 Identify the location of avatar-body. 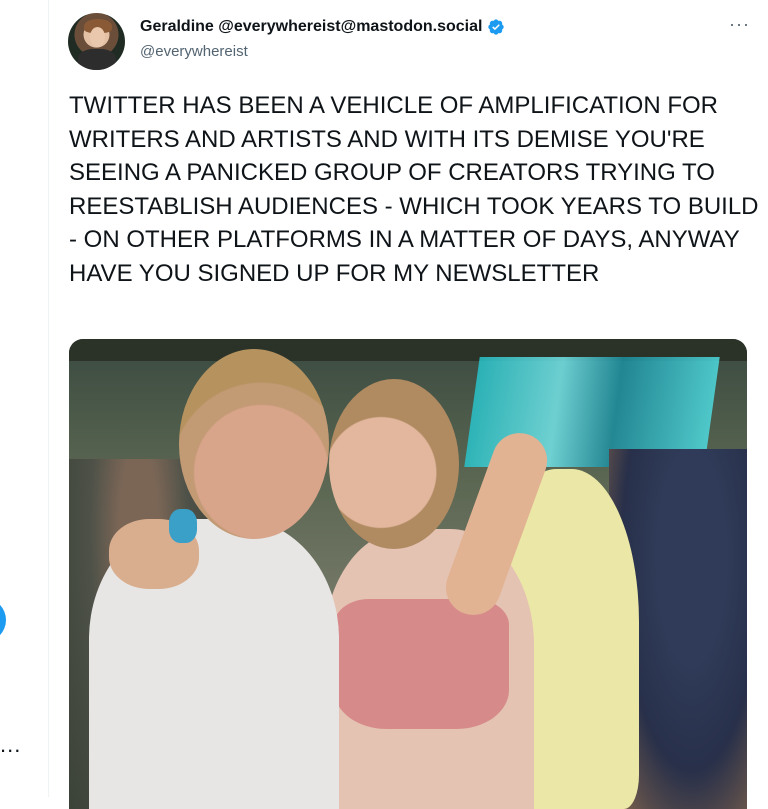
(97, 59).